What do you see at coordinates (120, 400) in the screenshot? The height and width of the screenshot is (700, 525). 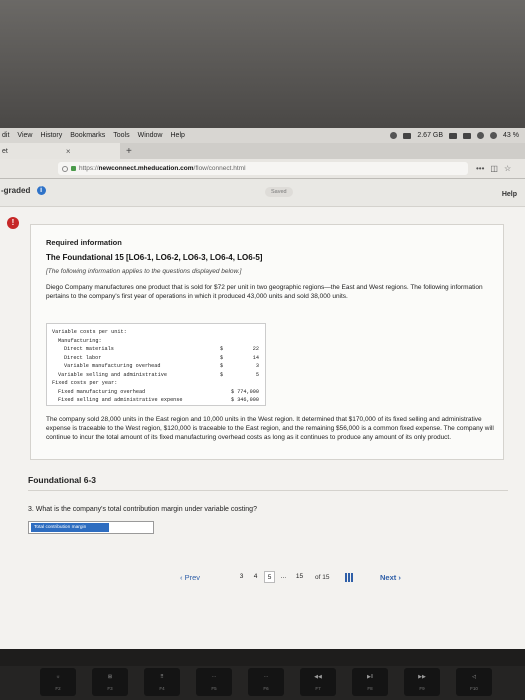 I see `cost-row-label: Fixed selling and administrative expense` at bounding box center [120, 400].